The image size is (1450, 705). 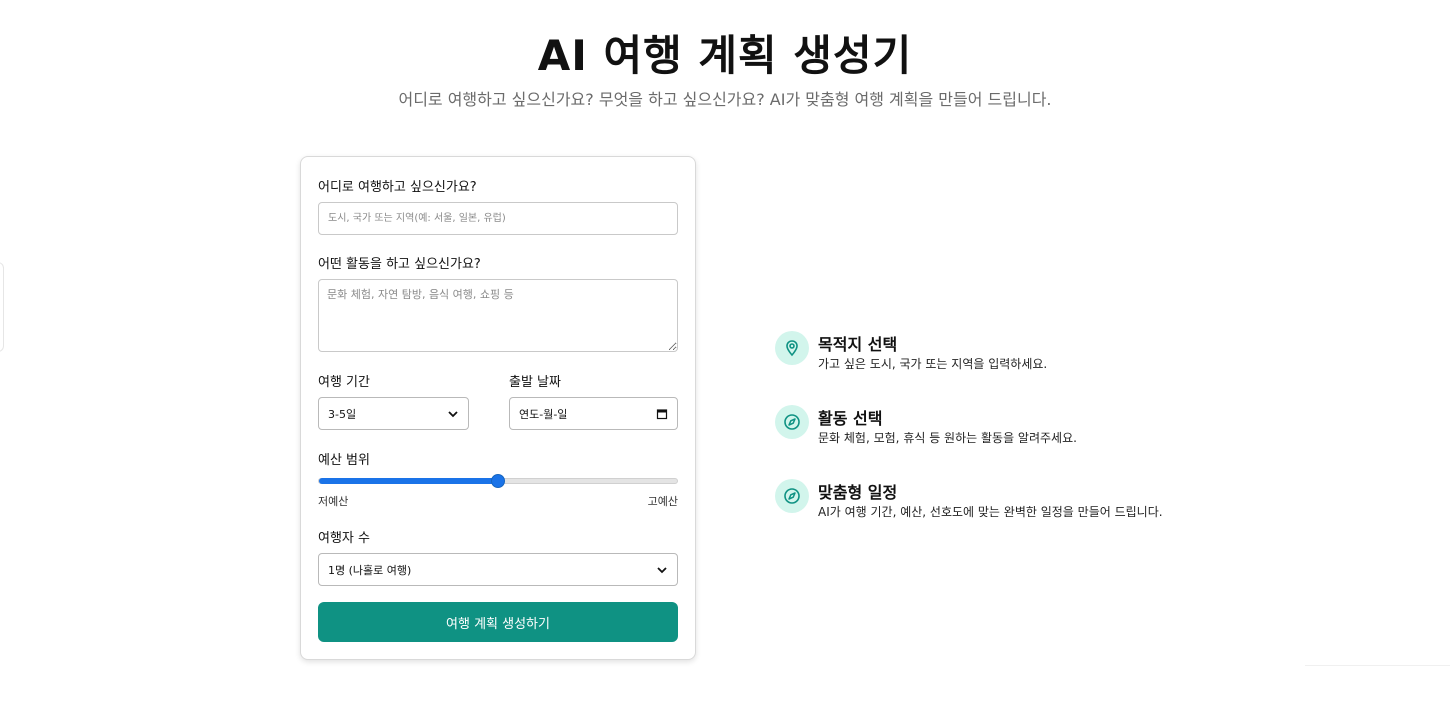 I want to click on left-edge-decoration, so click(x=2, y=307).